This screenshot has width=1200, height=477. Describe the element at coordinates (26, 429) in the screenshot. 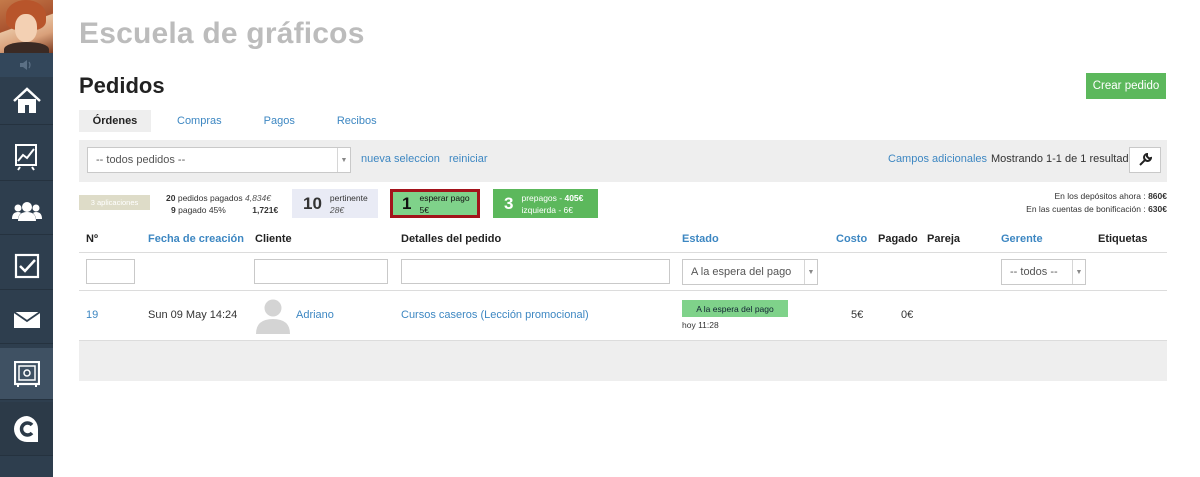

I see `brand-logo-icon` at that location.